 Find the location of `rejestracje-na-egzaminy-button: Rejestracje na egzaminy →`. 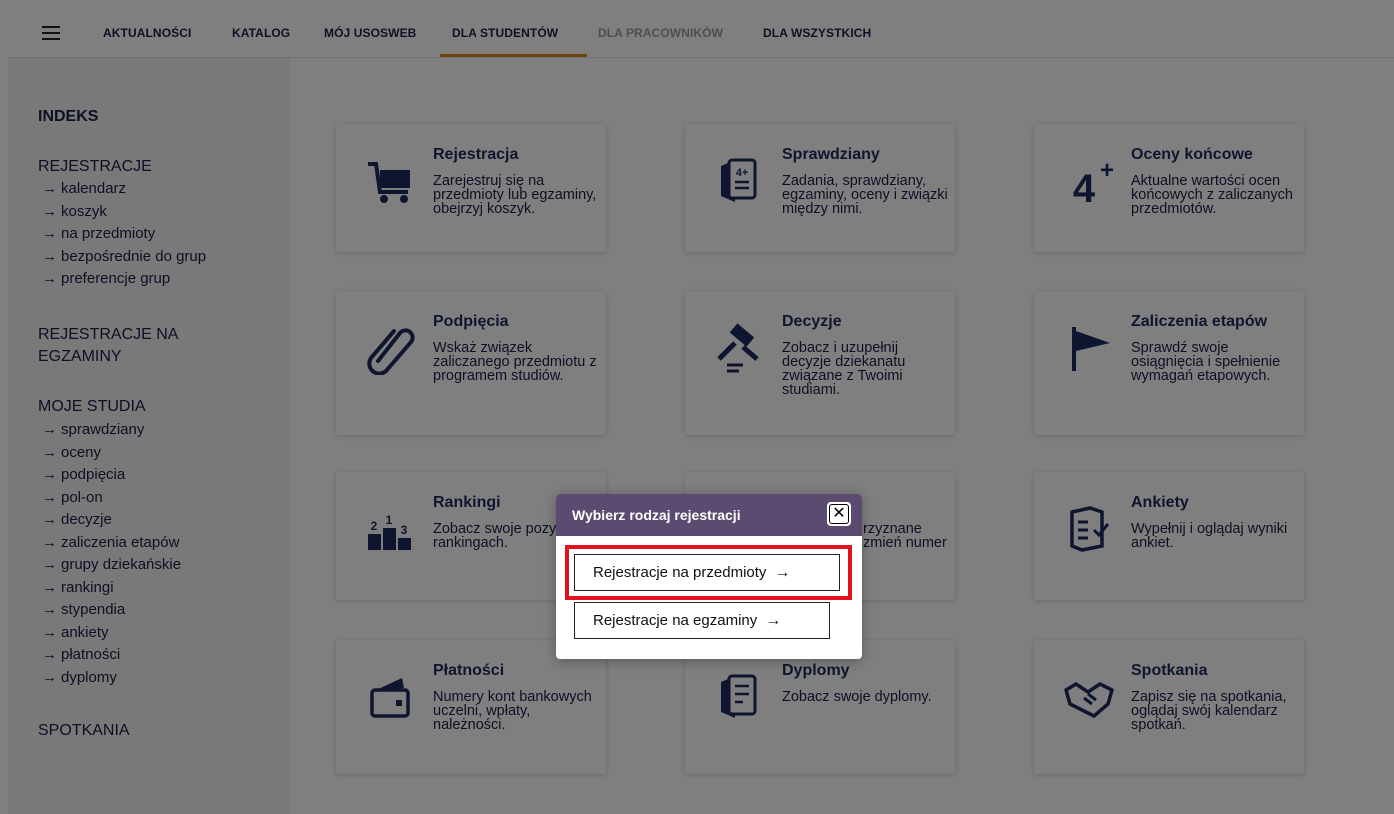

rejestracje-na-egzaminy-button: Rejestracje na egzaminy → is located at coordinates (702, 620).